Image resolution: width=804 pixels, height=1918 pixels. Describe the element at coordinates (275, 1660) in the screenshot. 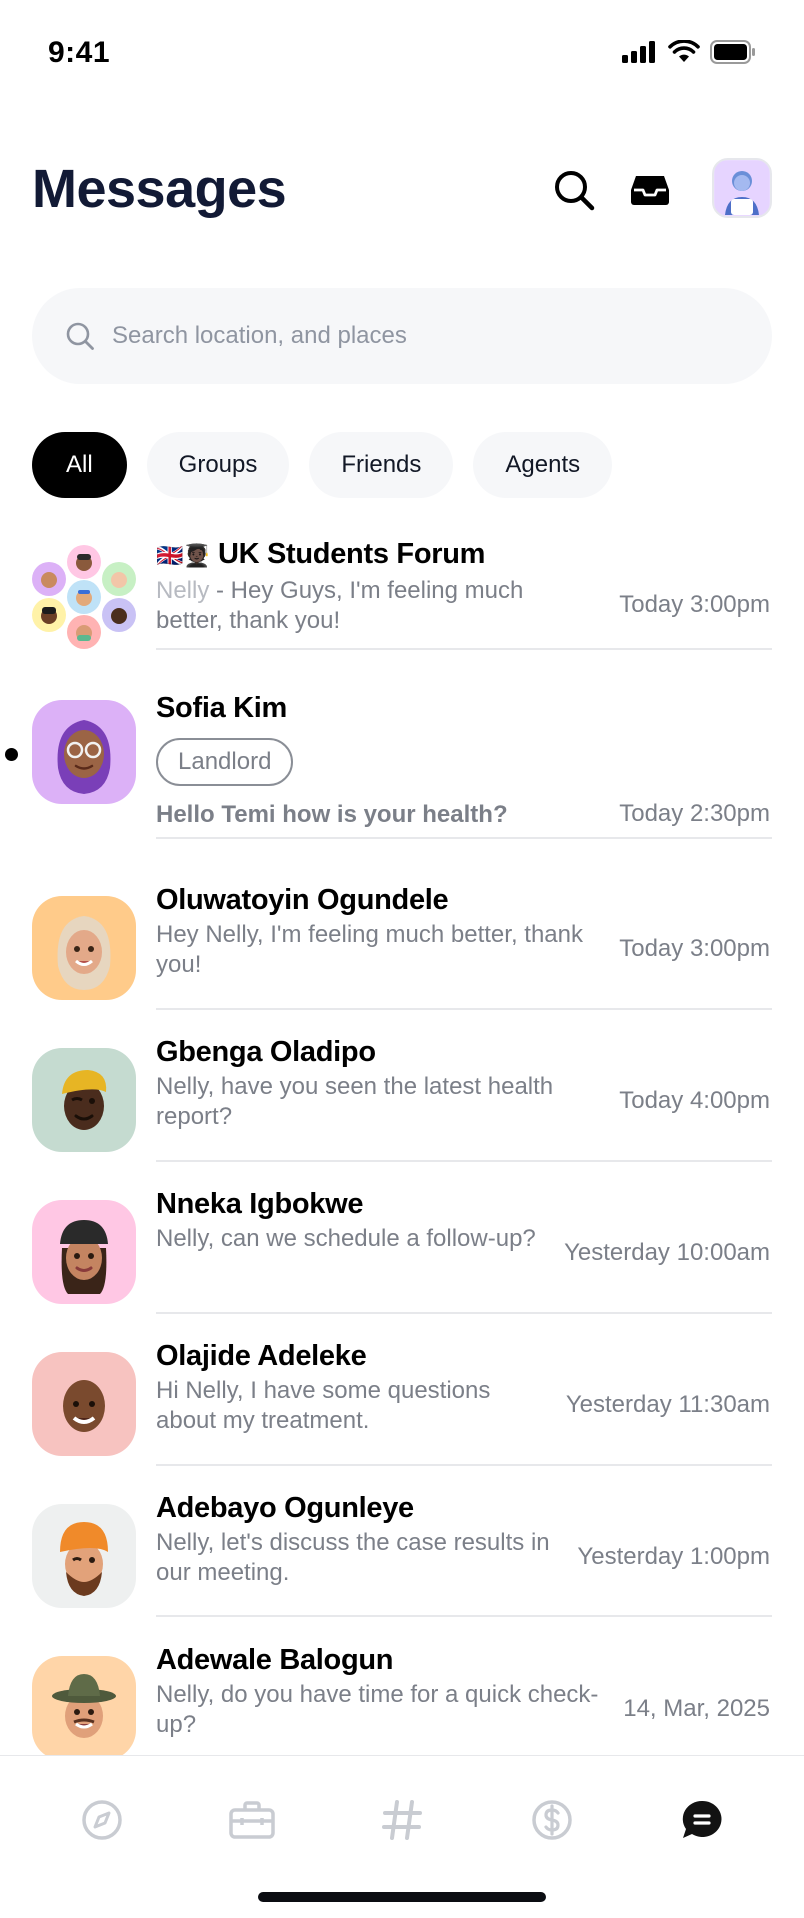

I see `conversation-name: Adewale Balogun` at that location.